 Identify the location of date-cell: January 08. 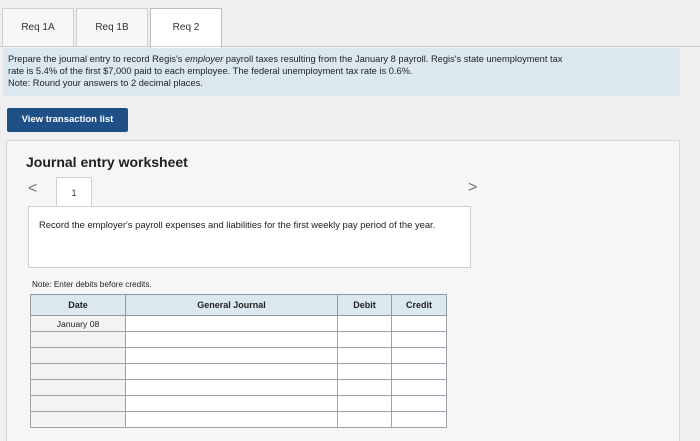
(78, 323).